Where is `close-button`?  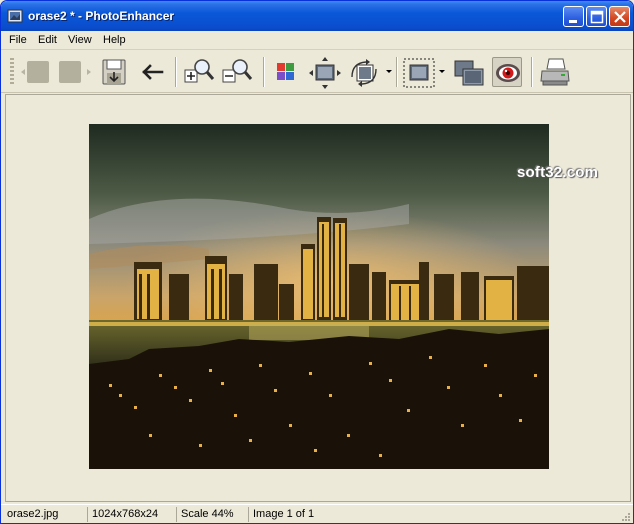
close-button is located at coordinates (619, 16).